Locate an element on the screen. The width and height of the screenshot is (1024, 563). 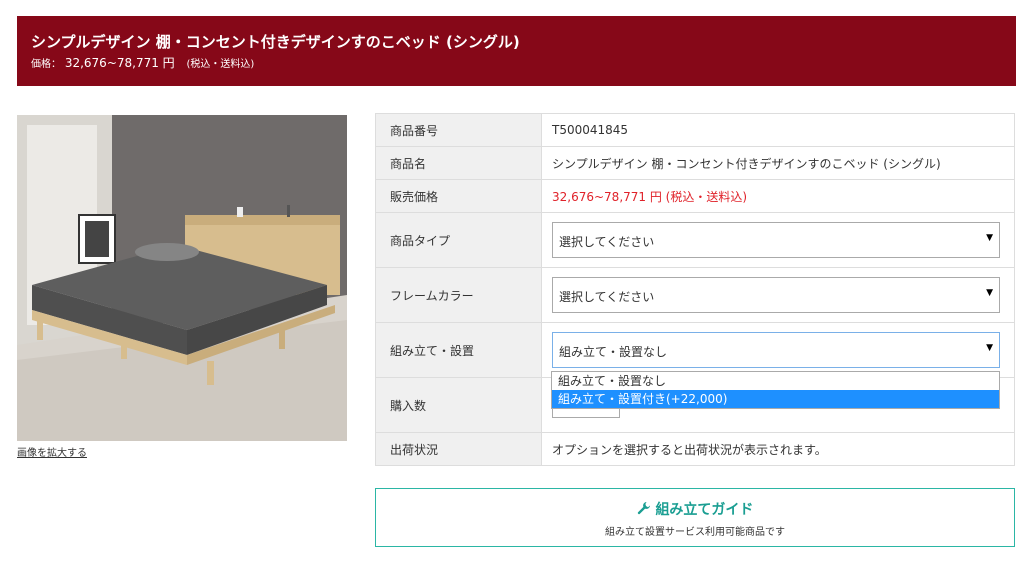
product-type-select: 選択してください ▼ is located at coordinates (776, 240).